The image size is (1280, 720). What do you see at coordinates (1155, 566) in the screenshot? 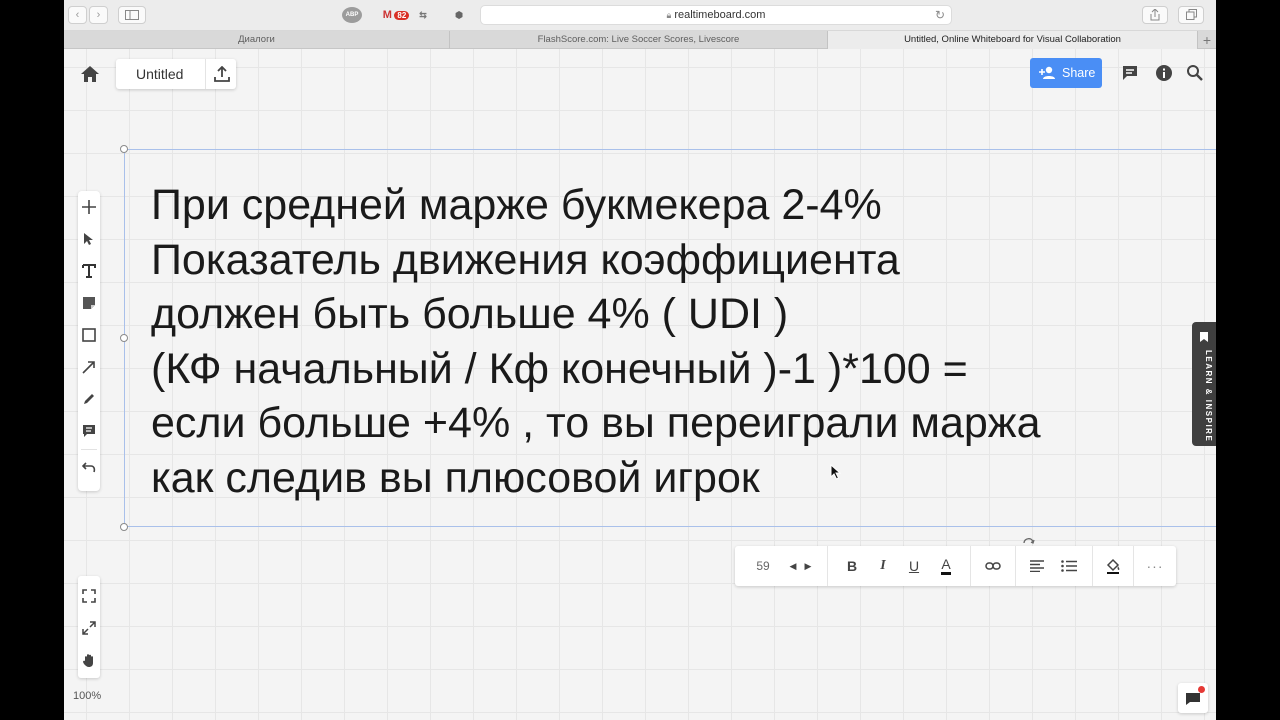
I see `more-options-button: ···` at bounding box center [1155, 566].